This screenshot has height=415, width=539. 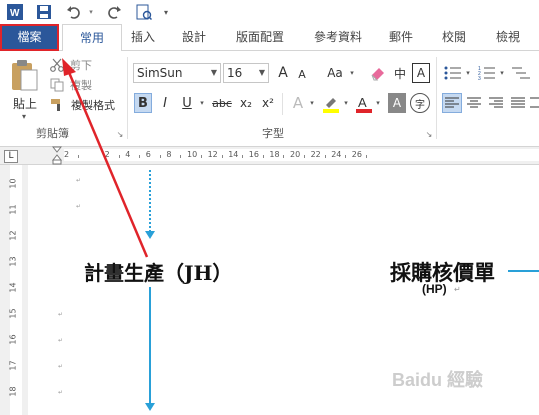 I want to click on watermark: Baidu 經驗, so click(x=438, y=380).